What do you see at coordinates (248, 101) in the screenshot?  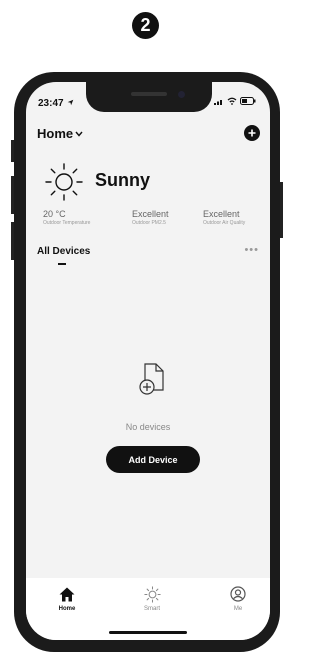 I see `battery-icon` at bounding box center [248, 101].